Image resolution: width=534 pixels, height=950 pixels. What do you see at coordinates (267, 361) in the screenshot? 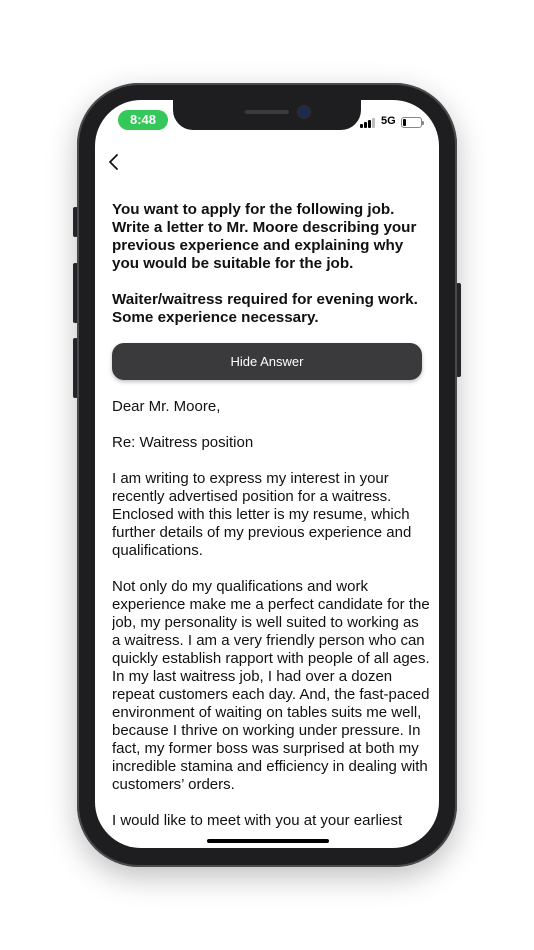
I see `hide-answer-button: Hide Answer` at bounding box center [267, 361].